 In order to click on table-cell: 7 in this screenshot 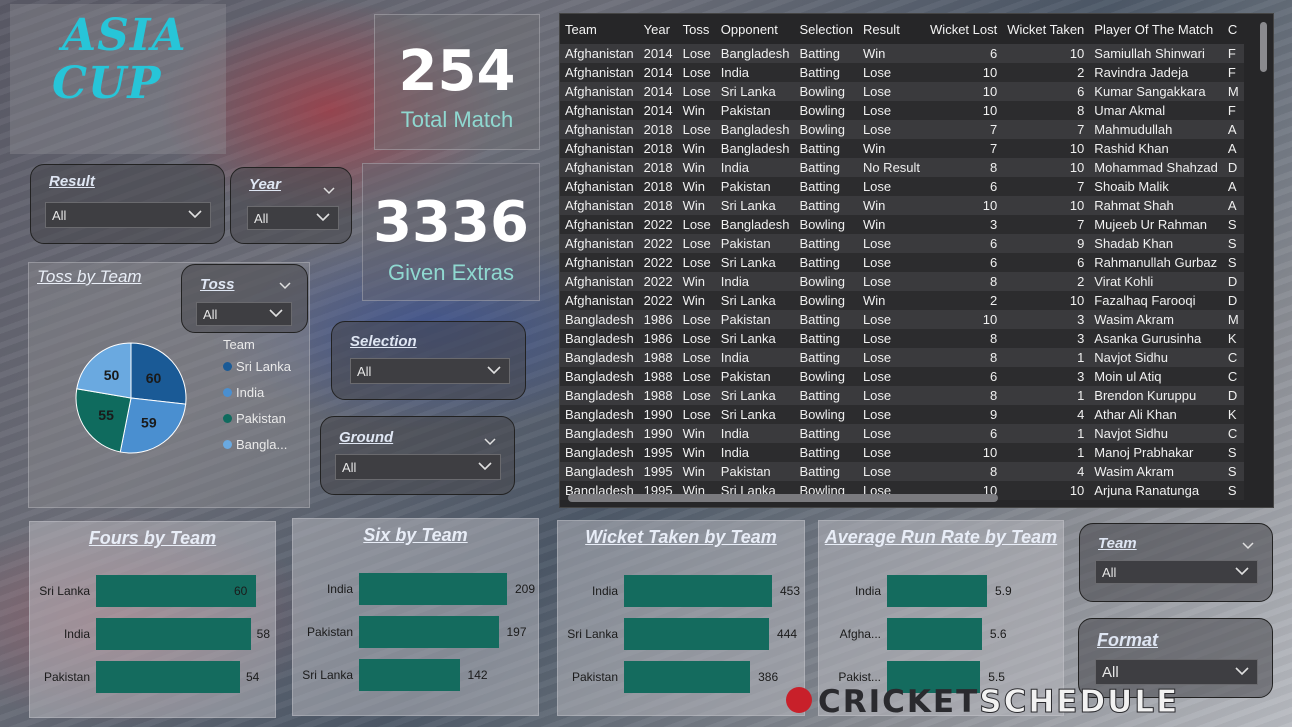, I will do `click(993, 129)`.